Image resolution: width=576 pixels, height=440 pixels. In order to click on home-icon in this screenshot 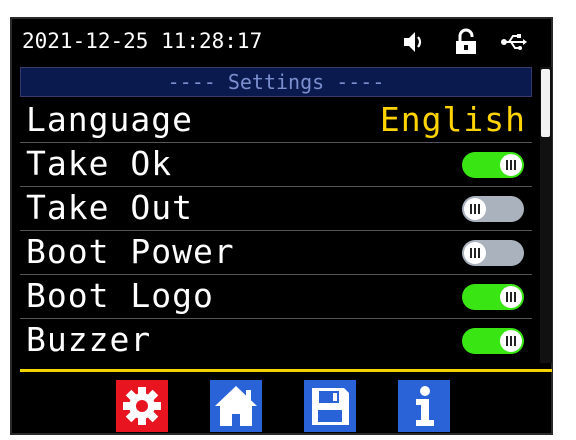, I will do `click(236, 406)`.